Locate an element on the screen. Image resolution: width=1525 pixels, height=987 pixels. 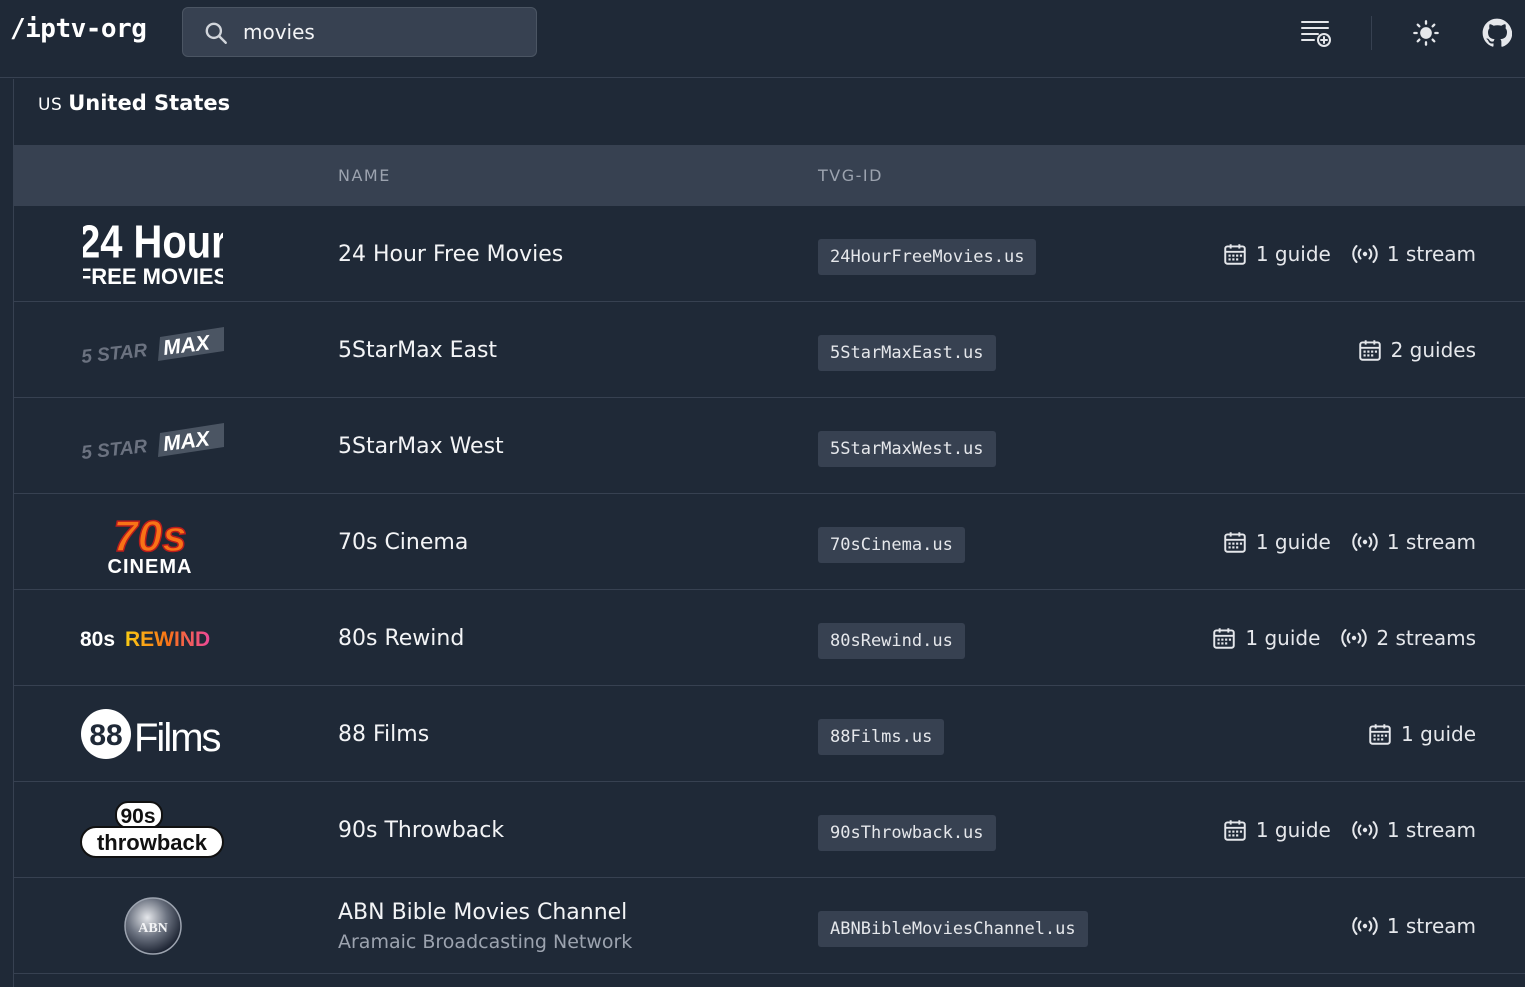
country-heading: US United States is located at coordinates (134, 103).